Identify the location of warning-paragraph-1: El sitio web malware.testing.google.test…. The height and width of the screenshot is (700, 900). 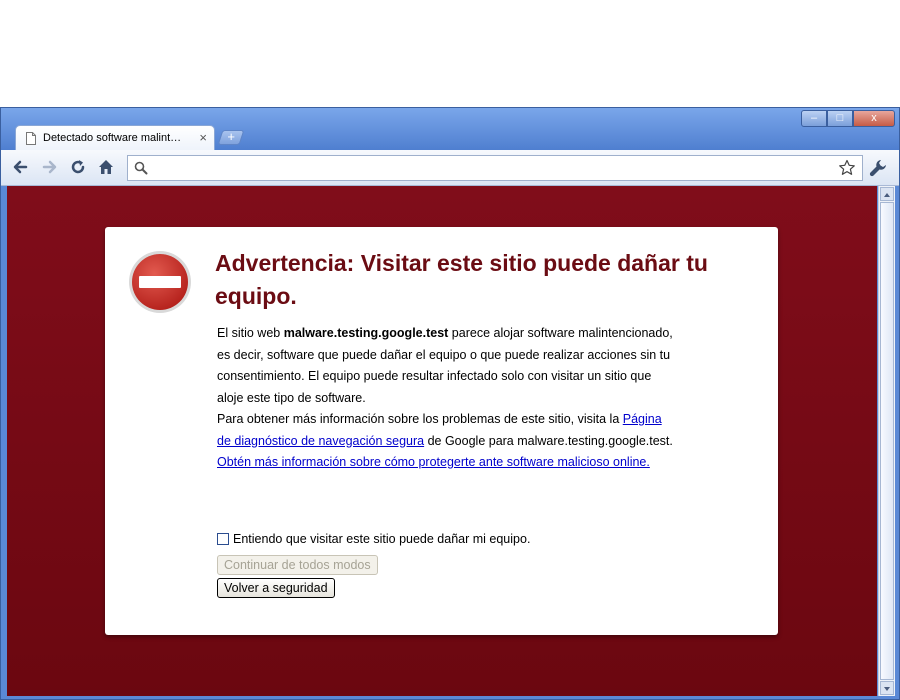
(447, 366).